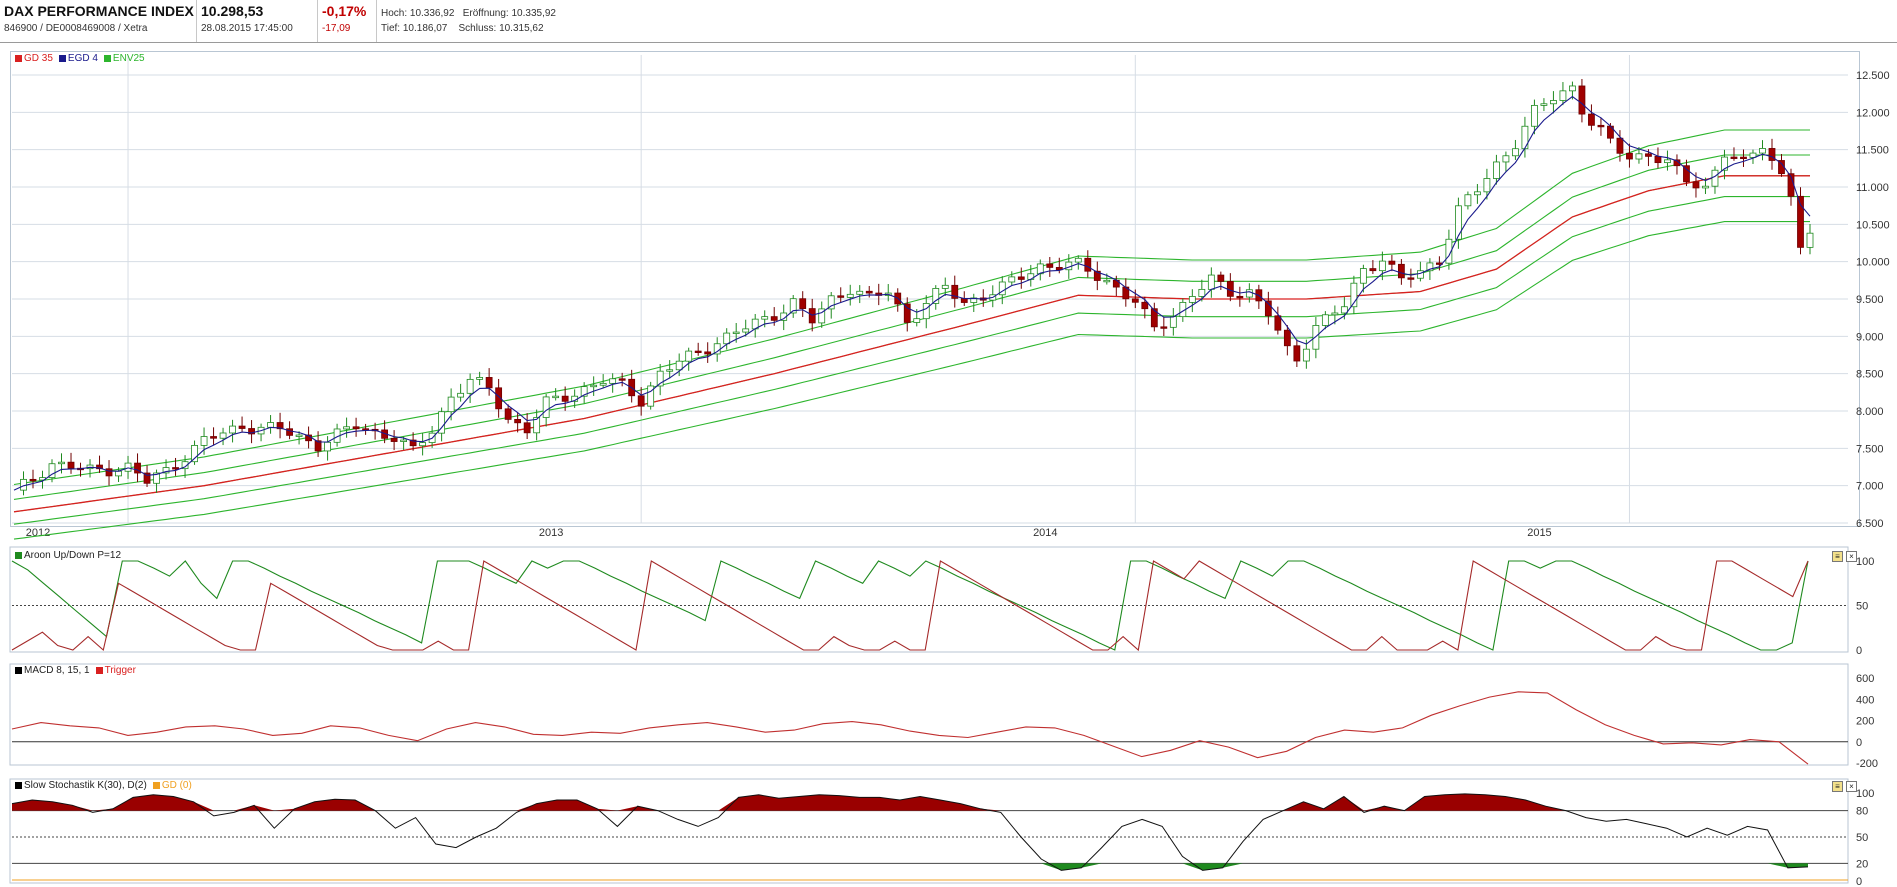 The image size is (1897, 887). I want to click on macd-y-tick: -200, so click(1867, 764).